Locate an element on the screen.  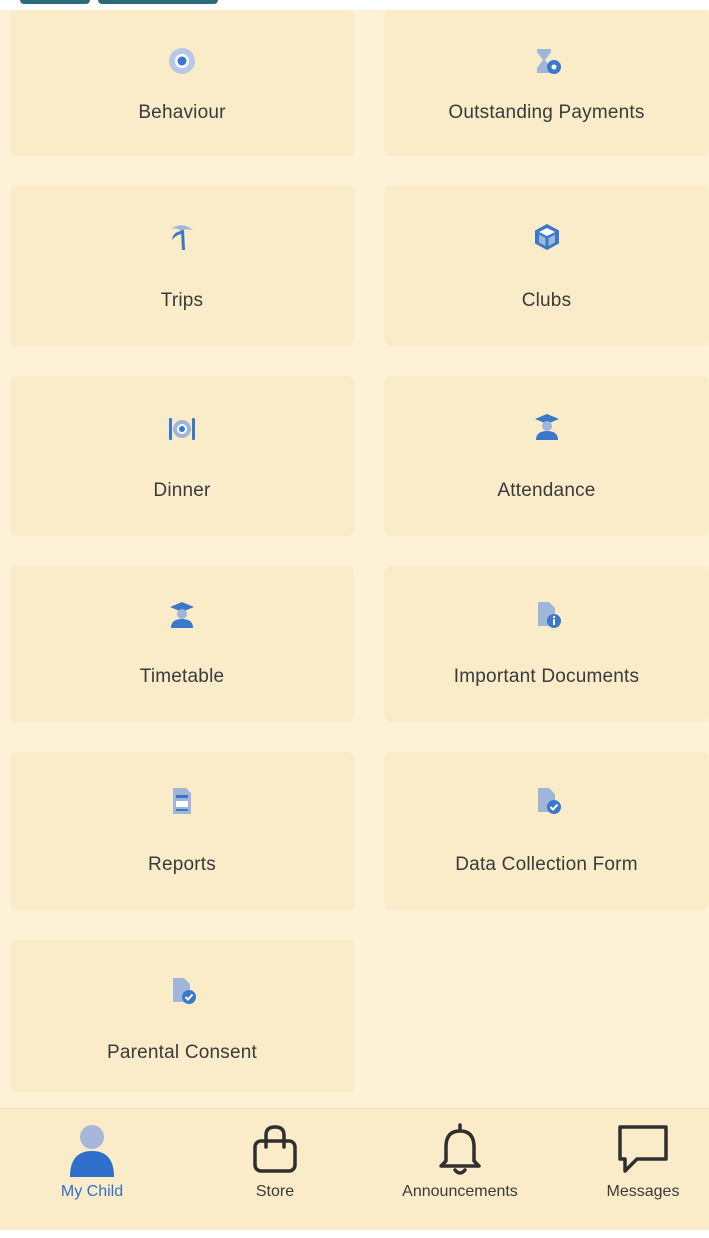
tile-label: Attendance is located at coordinates (546, 490).